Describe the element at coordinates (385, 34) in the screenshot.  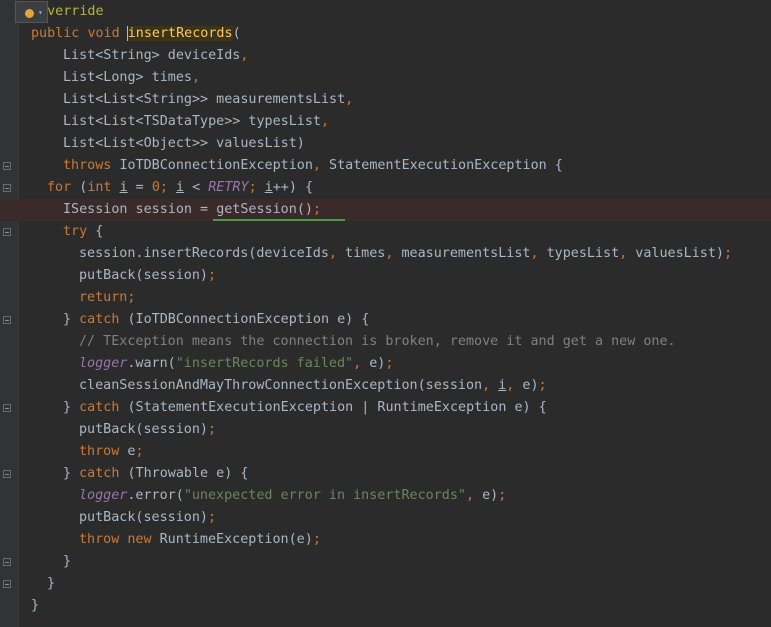
I see `code-line: public void insertRecords(` at that location.